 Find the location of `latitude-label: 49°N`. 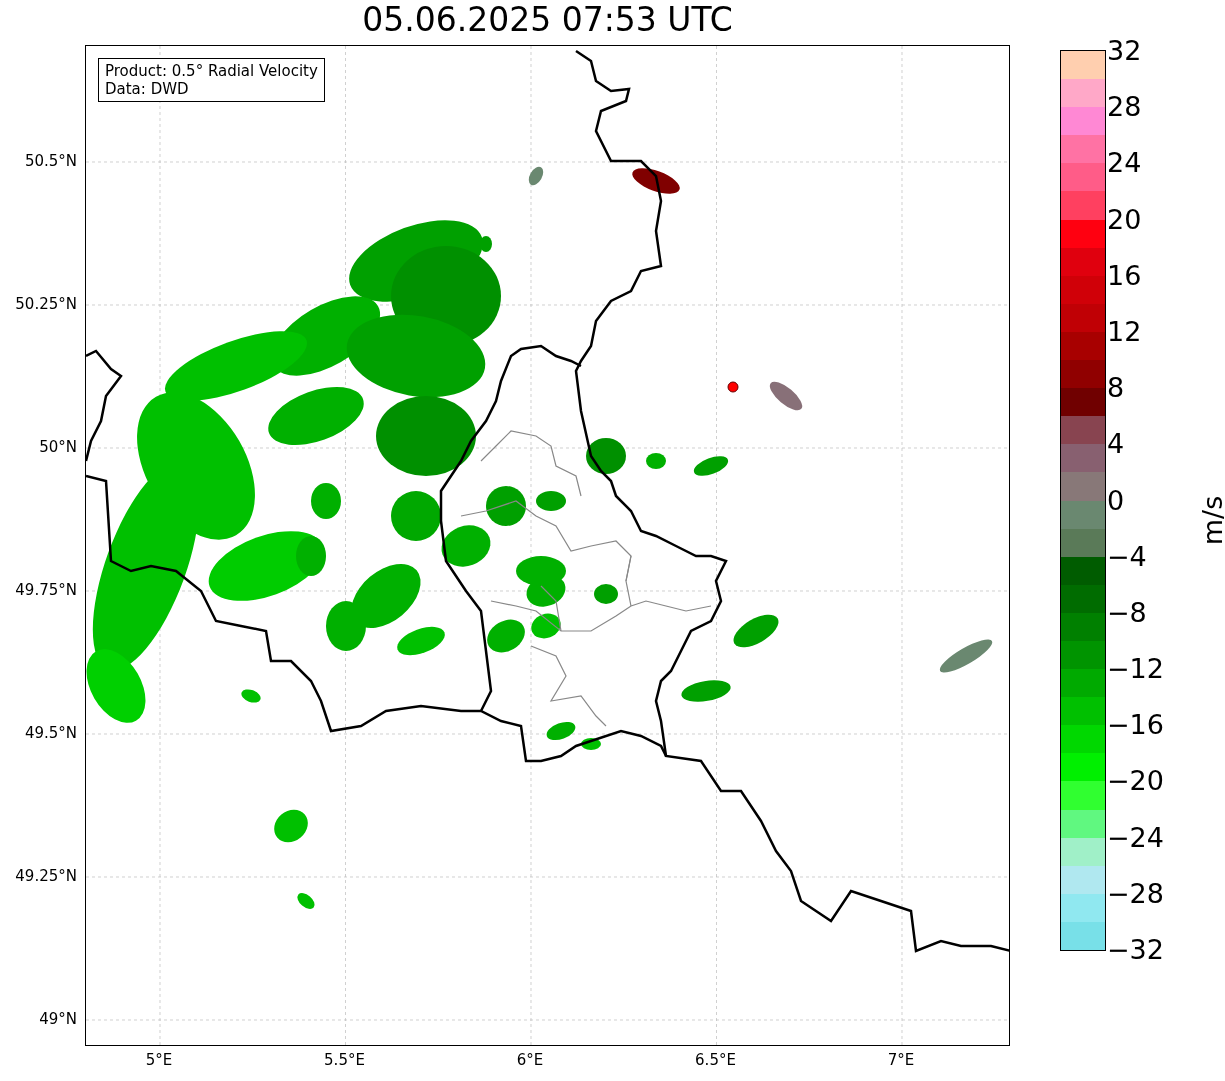

latitude-label: 49°N is located at coordinates (58, 1019).